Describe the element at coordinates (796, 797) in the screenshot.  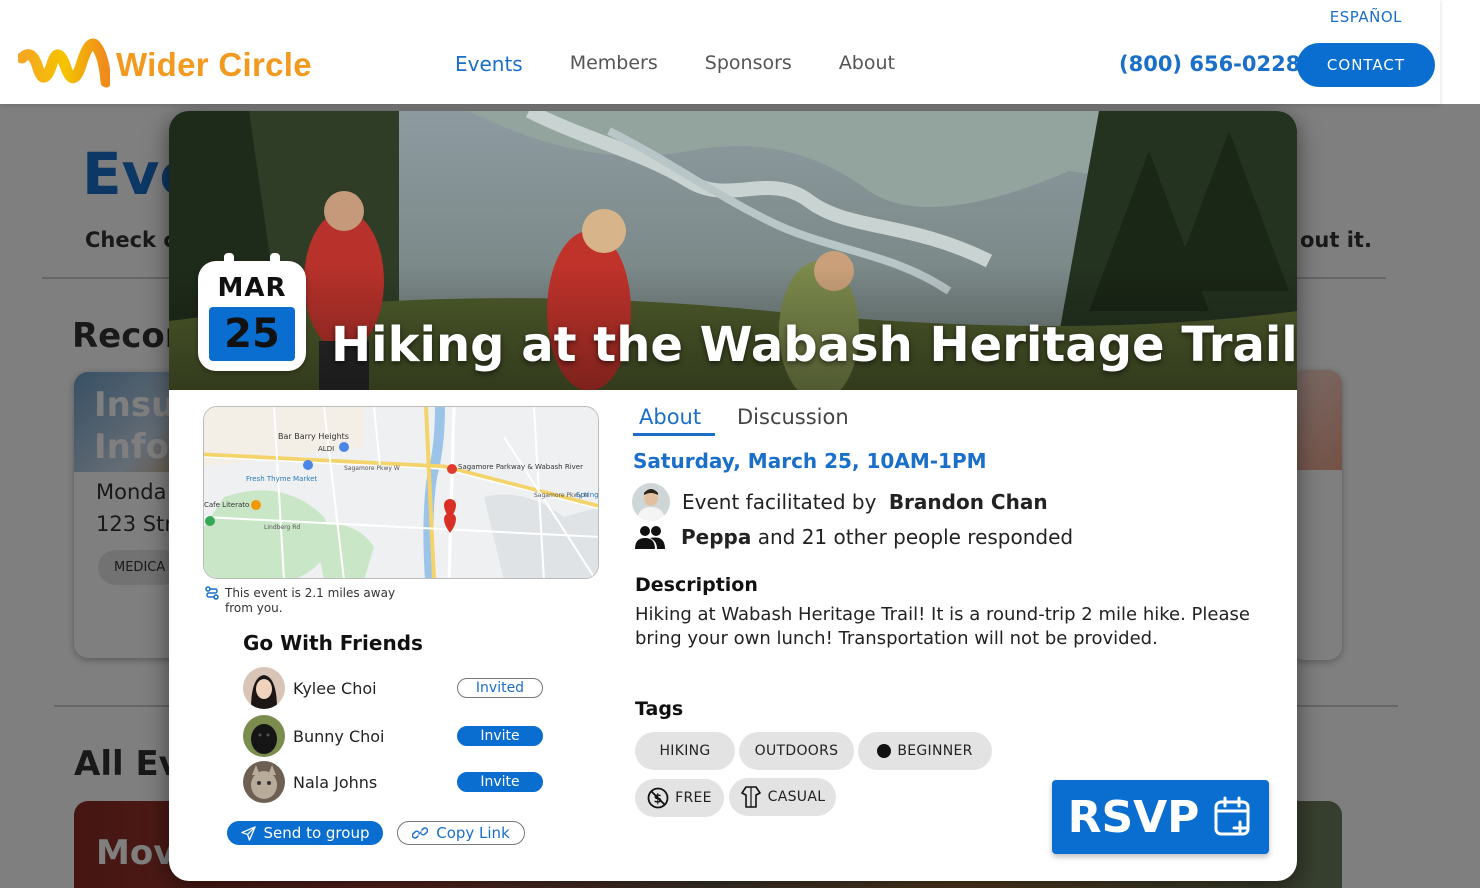
I see `tag-label: CASUAL` at that location.